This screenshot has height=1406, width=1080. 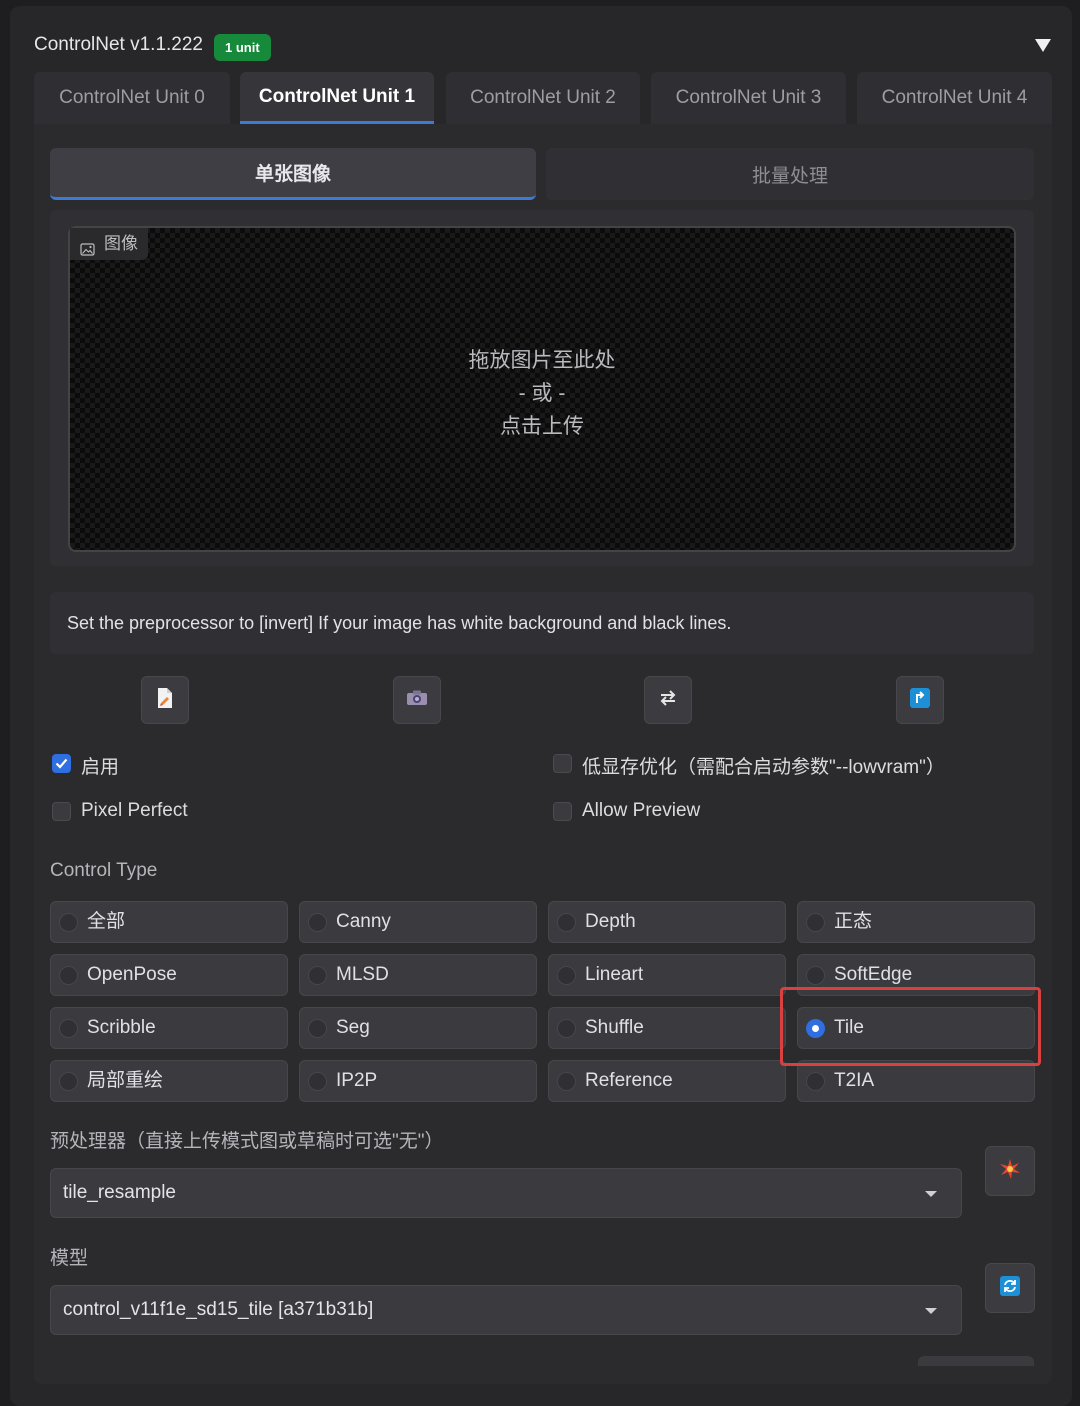 I want to click on tab-unit-0: ControlNet Unit 0, so click(x=132, y=98).